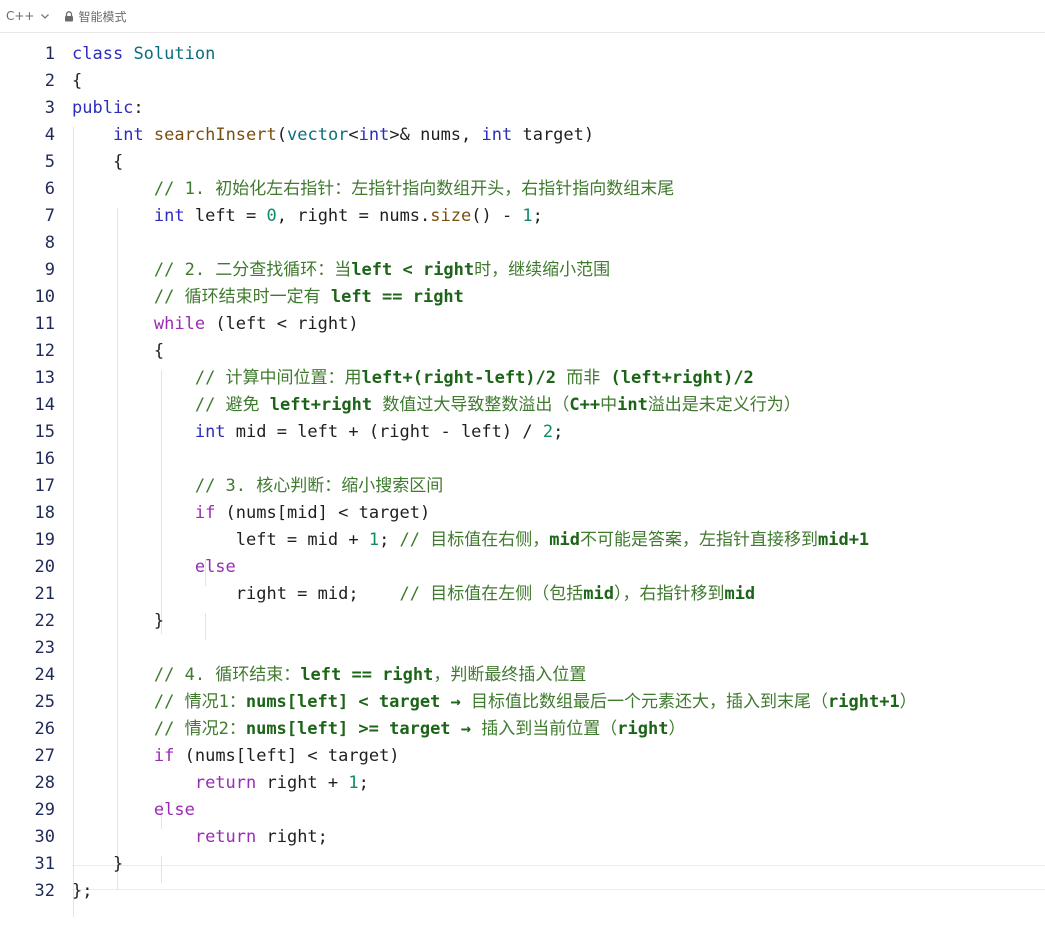  I want to click on code-line: 7 int left = 0, right = nums.size() - 1;, so click(522, 216).